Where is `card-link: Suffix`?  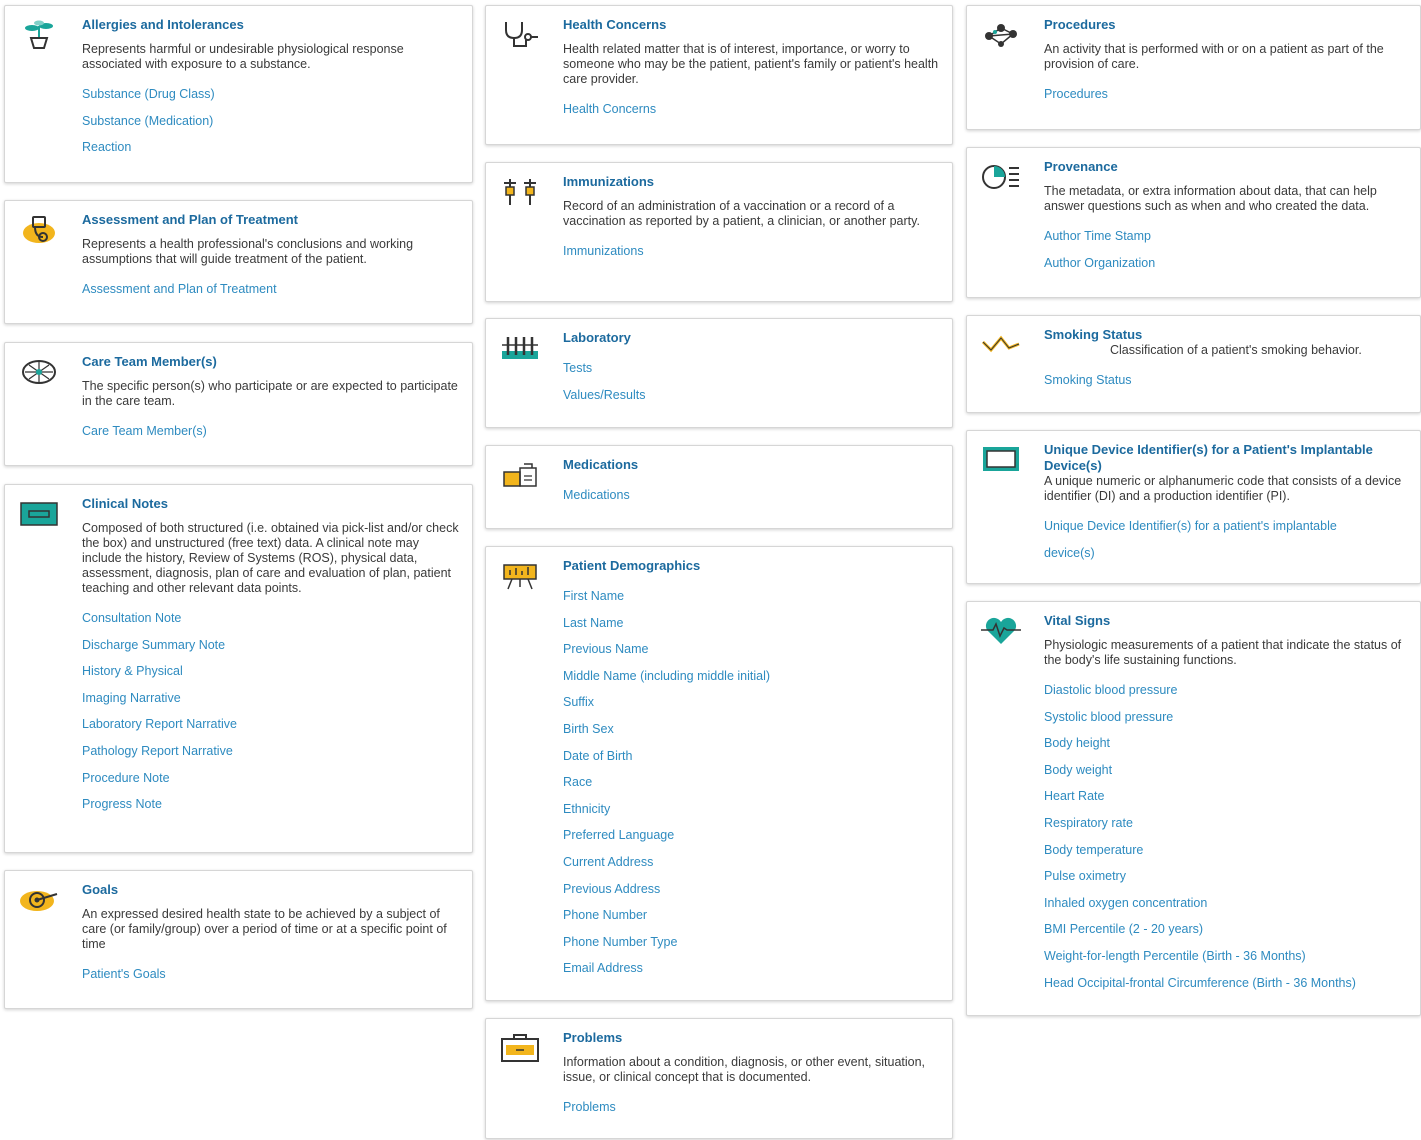 card-link: Suffix is located at coordinates (752, 702).